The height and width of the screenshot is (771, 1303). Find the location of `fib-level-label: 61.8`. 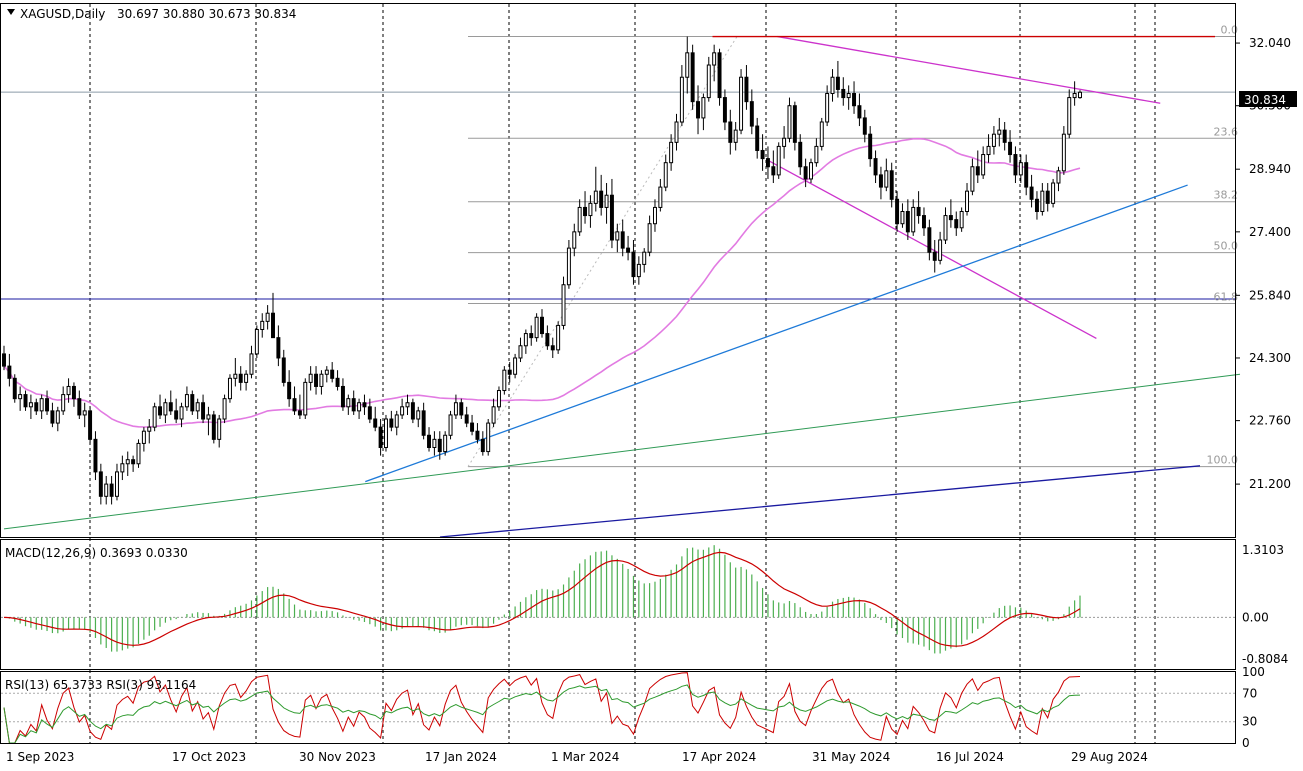

fib-level-label: 61.8 is located at coordinates (1226, 296).